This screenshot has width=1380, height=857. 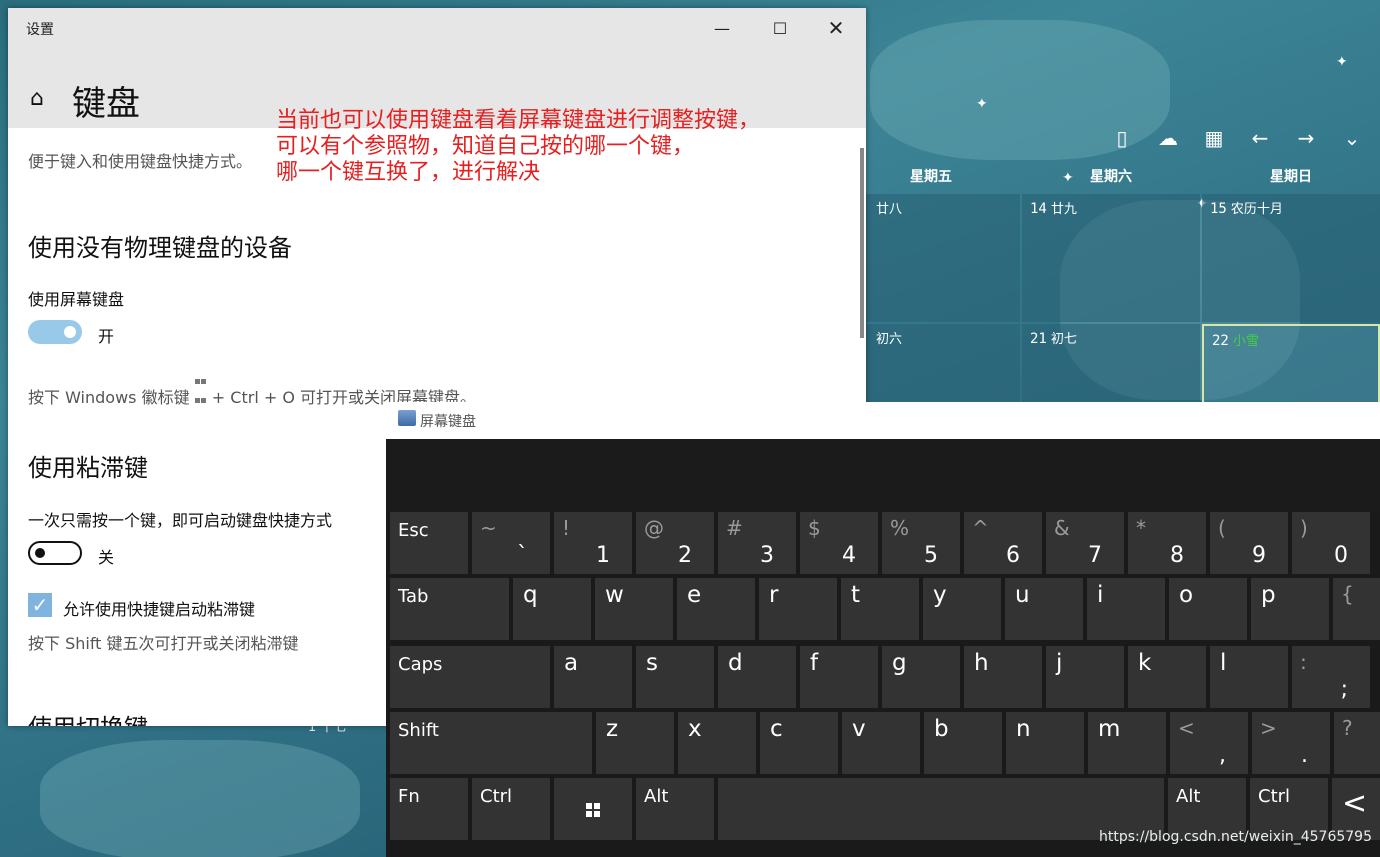 What do you see at coordinates (1059, 663) in the screenshot?
I see `key-label: j` at bounding box center [1059, 663].